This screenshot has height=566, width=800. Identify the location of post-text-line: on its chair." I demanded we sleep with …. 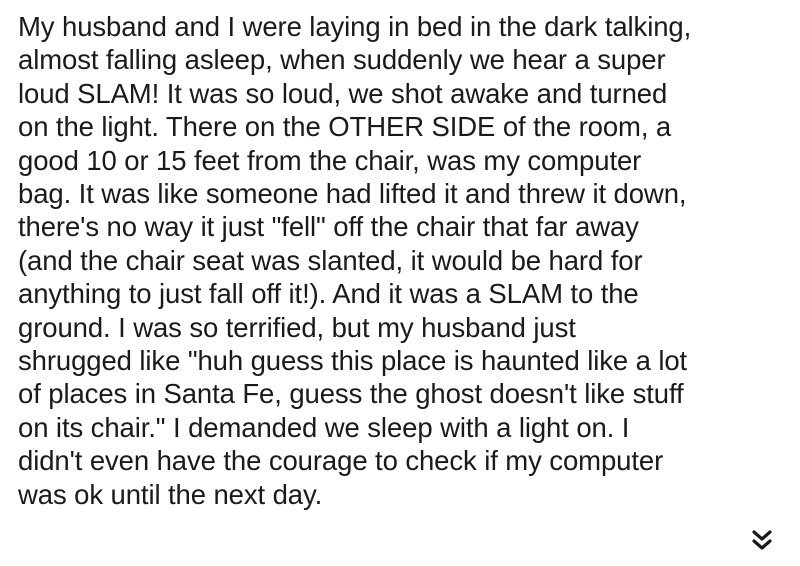
(324, 427).